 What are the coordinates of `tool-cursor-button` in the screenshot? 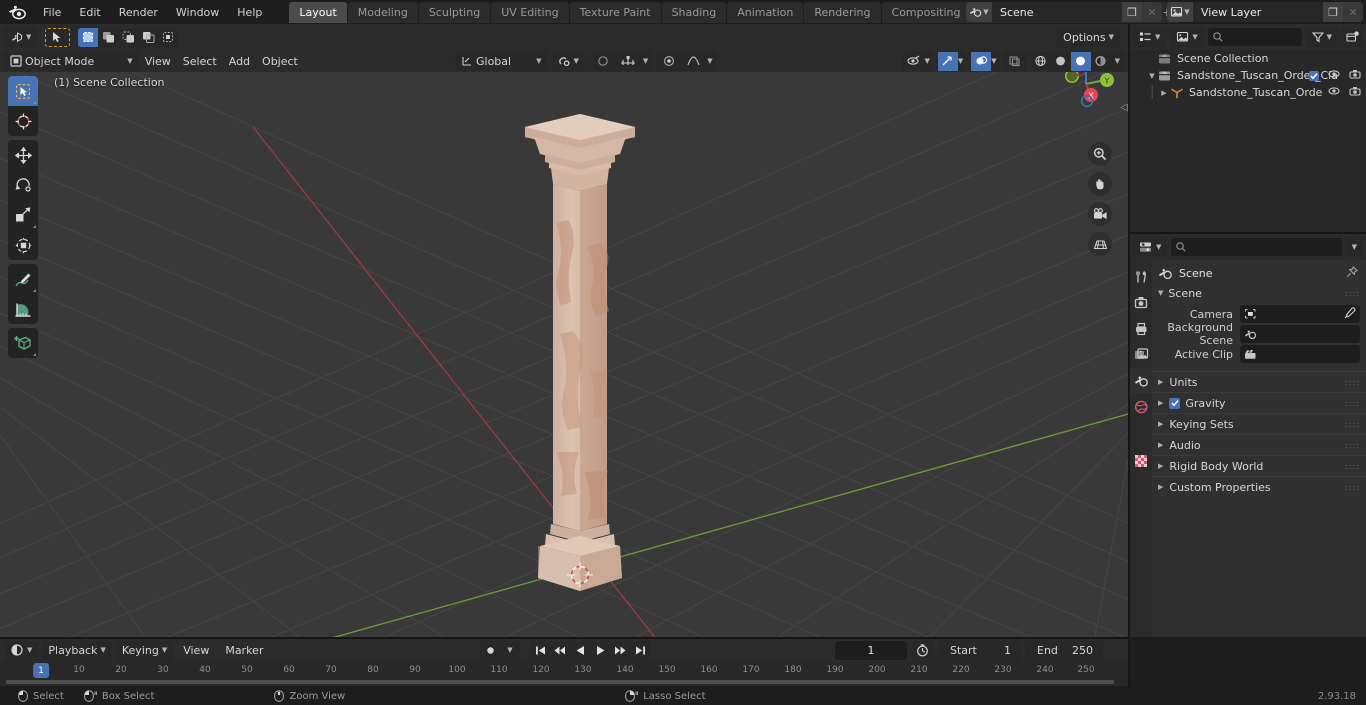 It's located at (58, 37).